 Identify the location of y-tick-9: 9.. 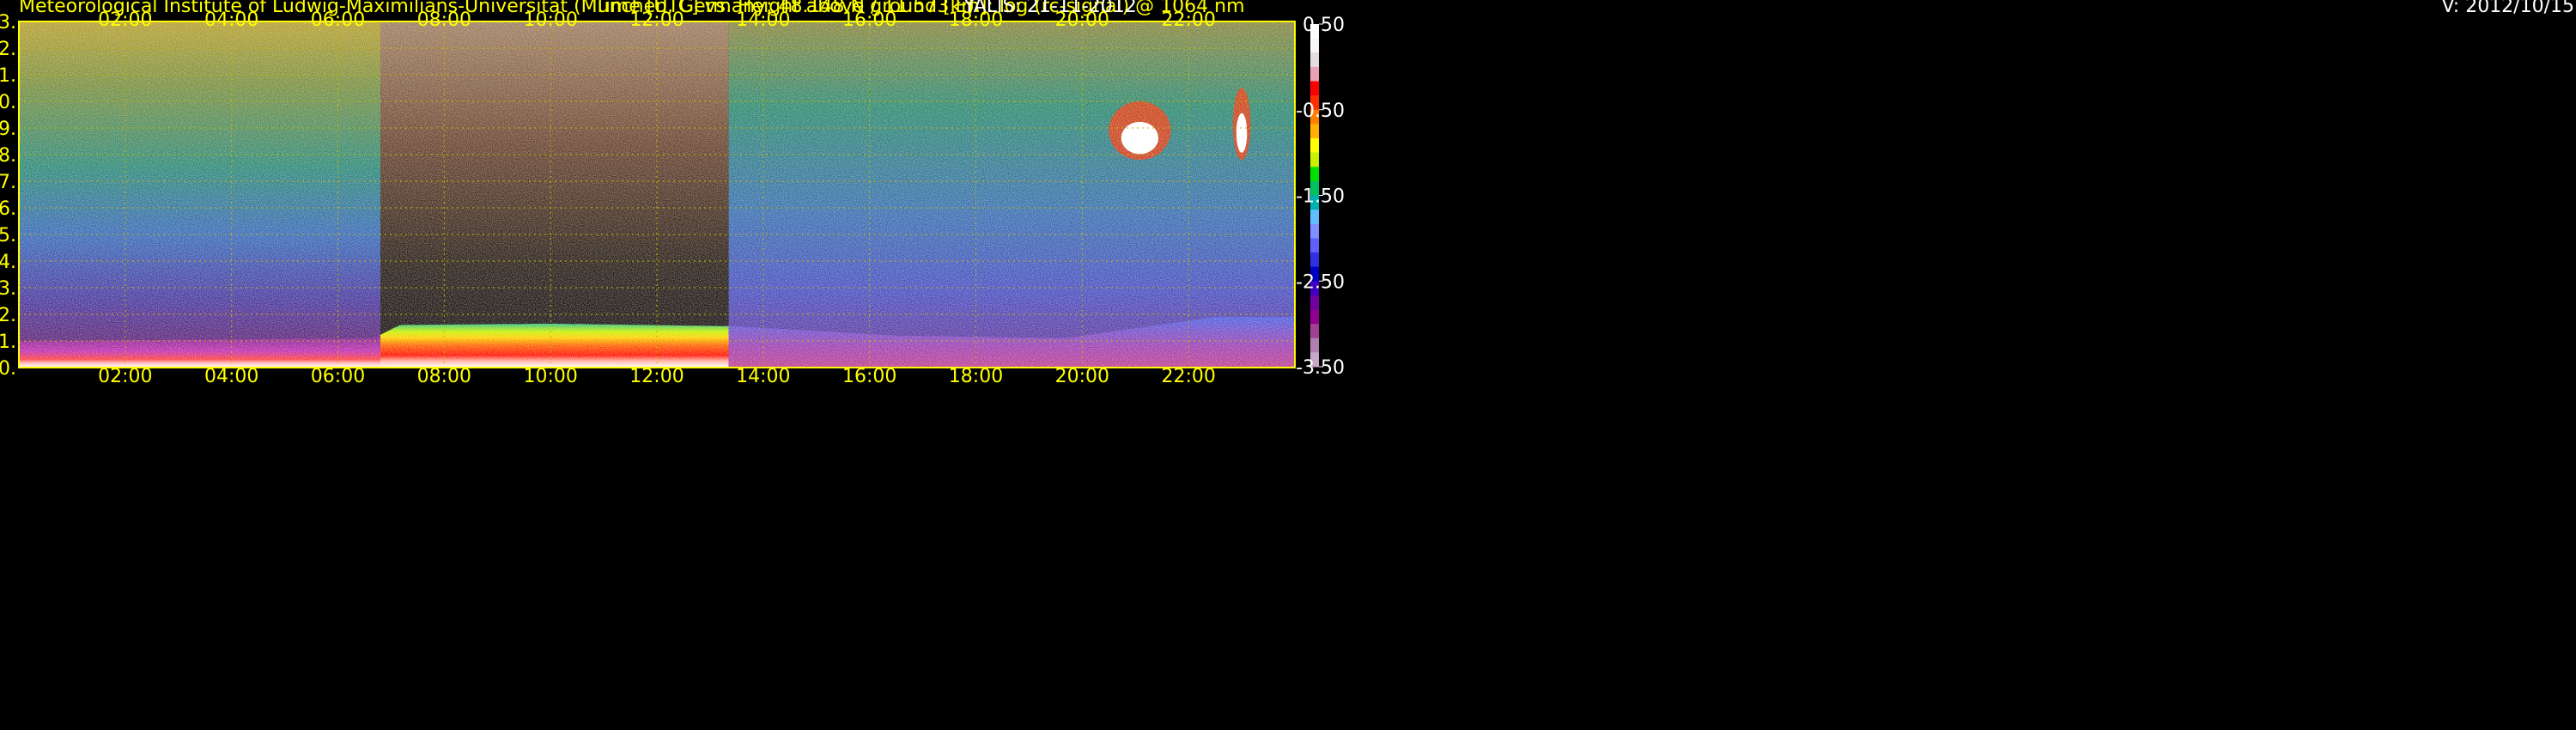
(8, 129).